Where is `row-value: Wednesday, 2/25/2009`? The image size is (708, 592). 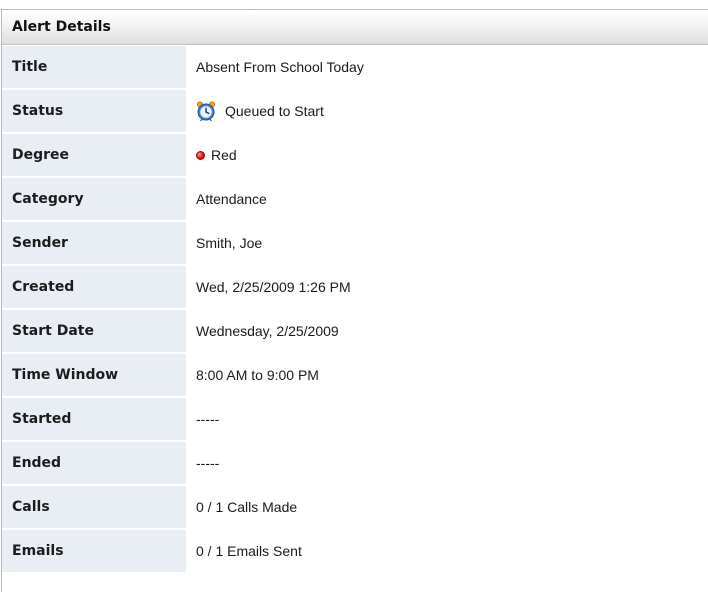
row-value: Wednesday, 2/25/2009 is located at coordinates (449, 331).